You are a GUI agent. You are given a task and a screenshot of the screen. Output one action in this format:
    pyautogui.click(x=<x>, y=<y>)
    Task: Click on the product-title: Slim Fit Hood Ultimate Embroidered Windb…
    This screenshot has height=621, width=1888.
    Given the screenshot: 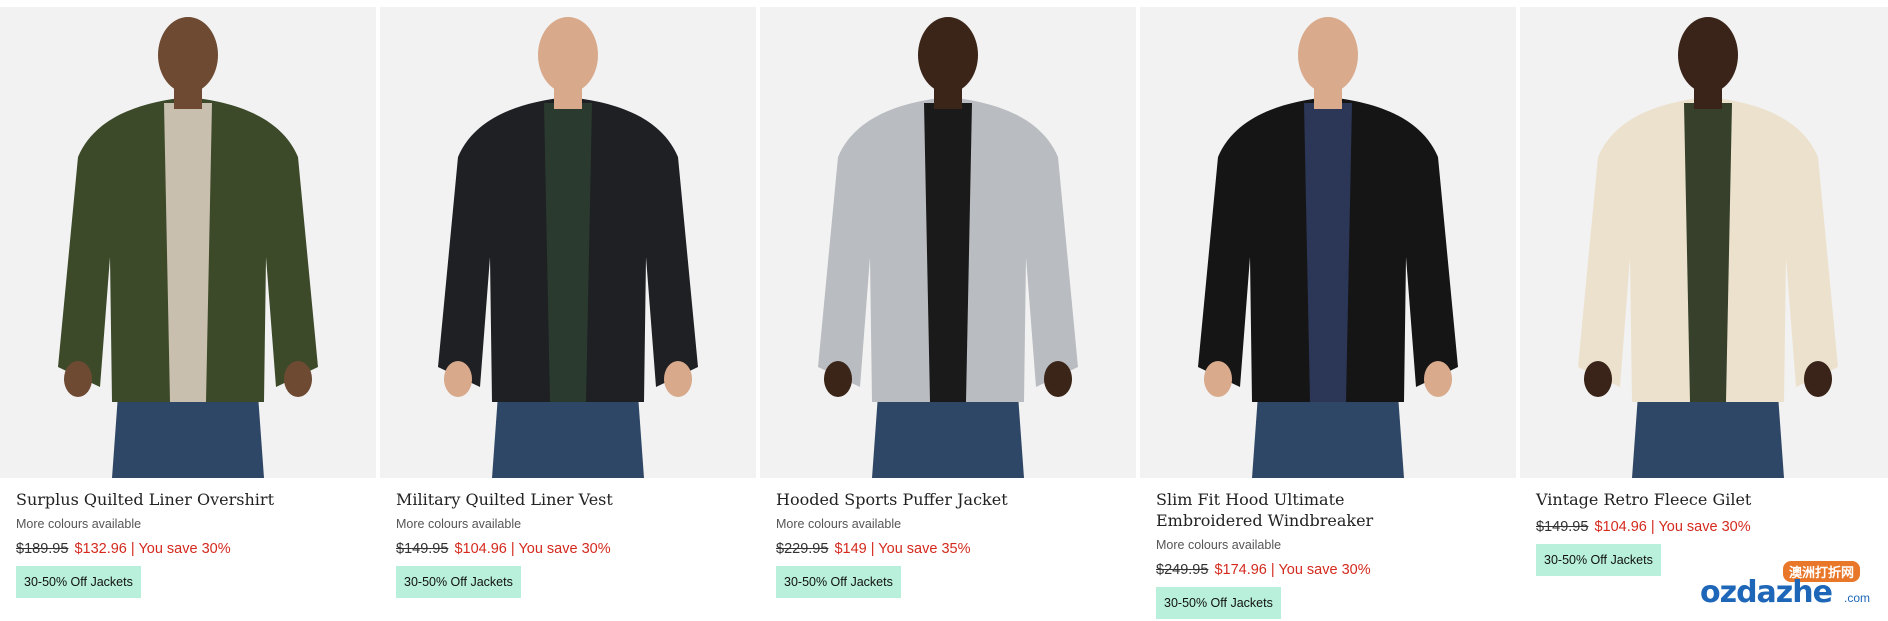 What is the action you would take?
    pyautogui.click(x=1306, y=510)
    